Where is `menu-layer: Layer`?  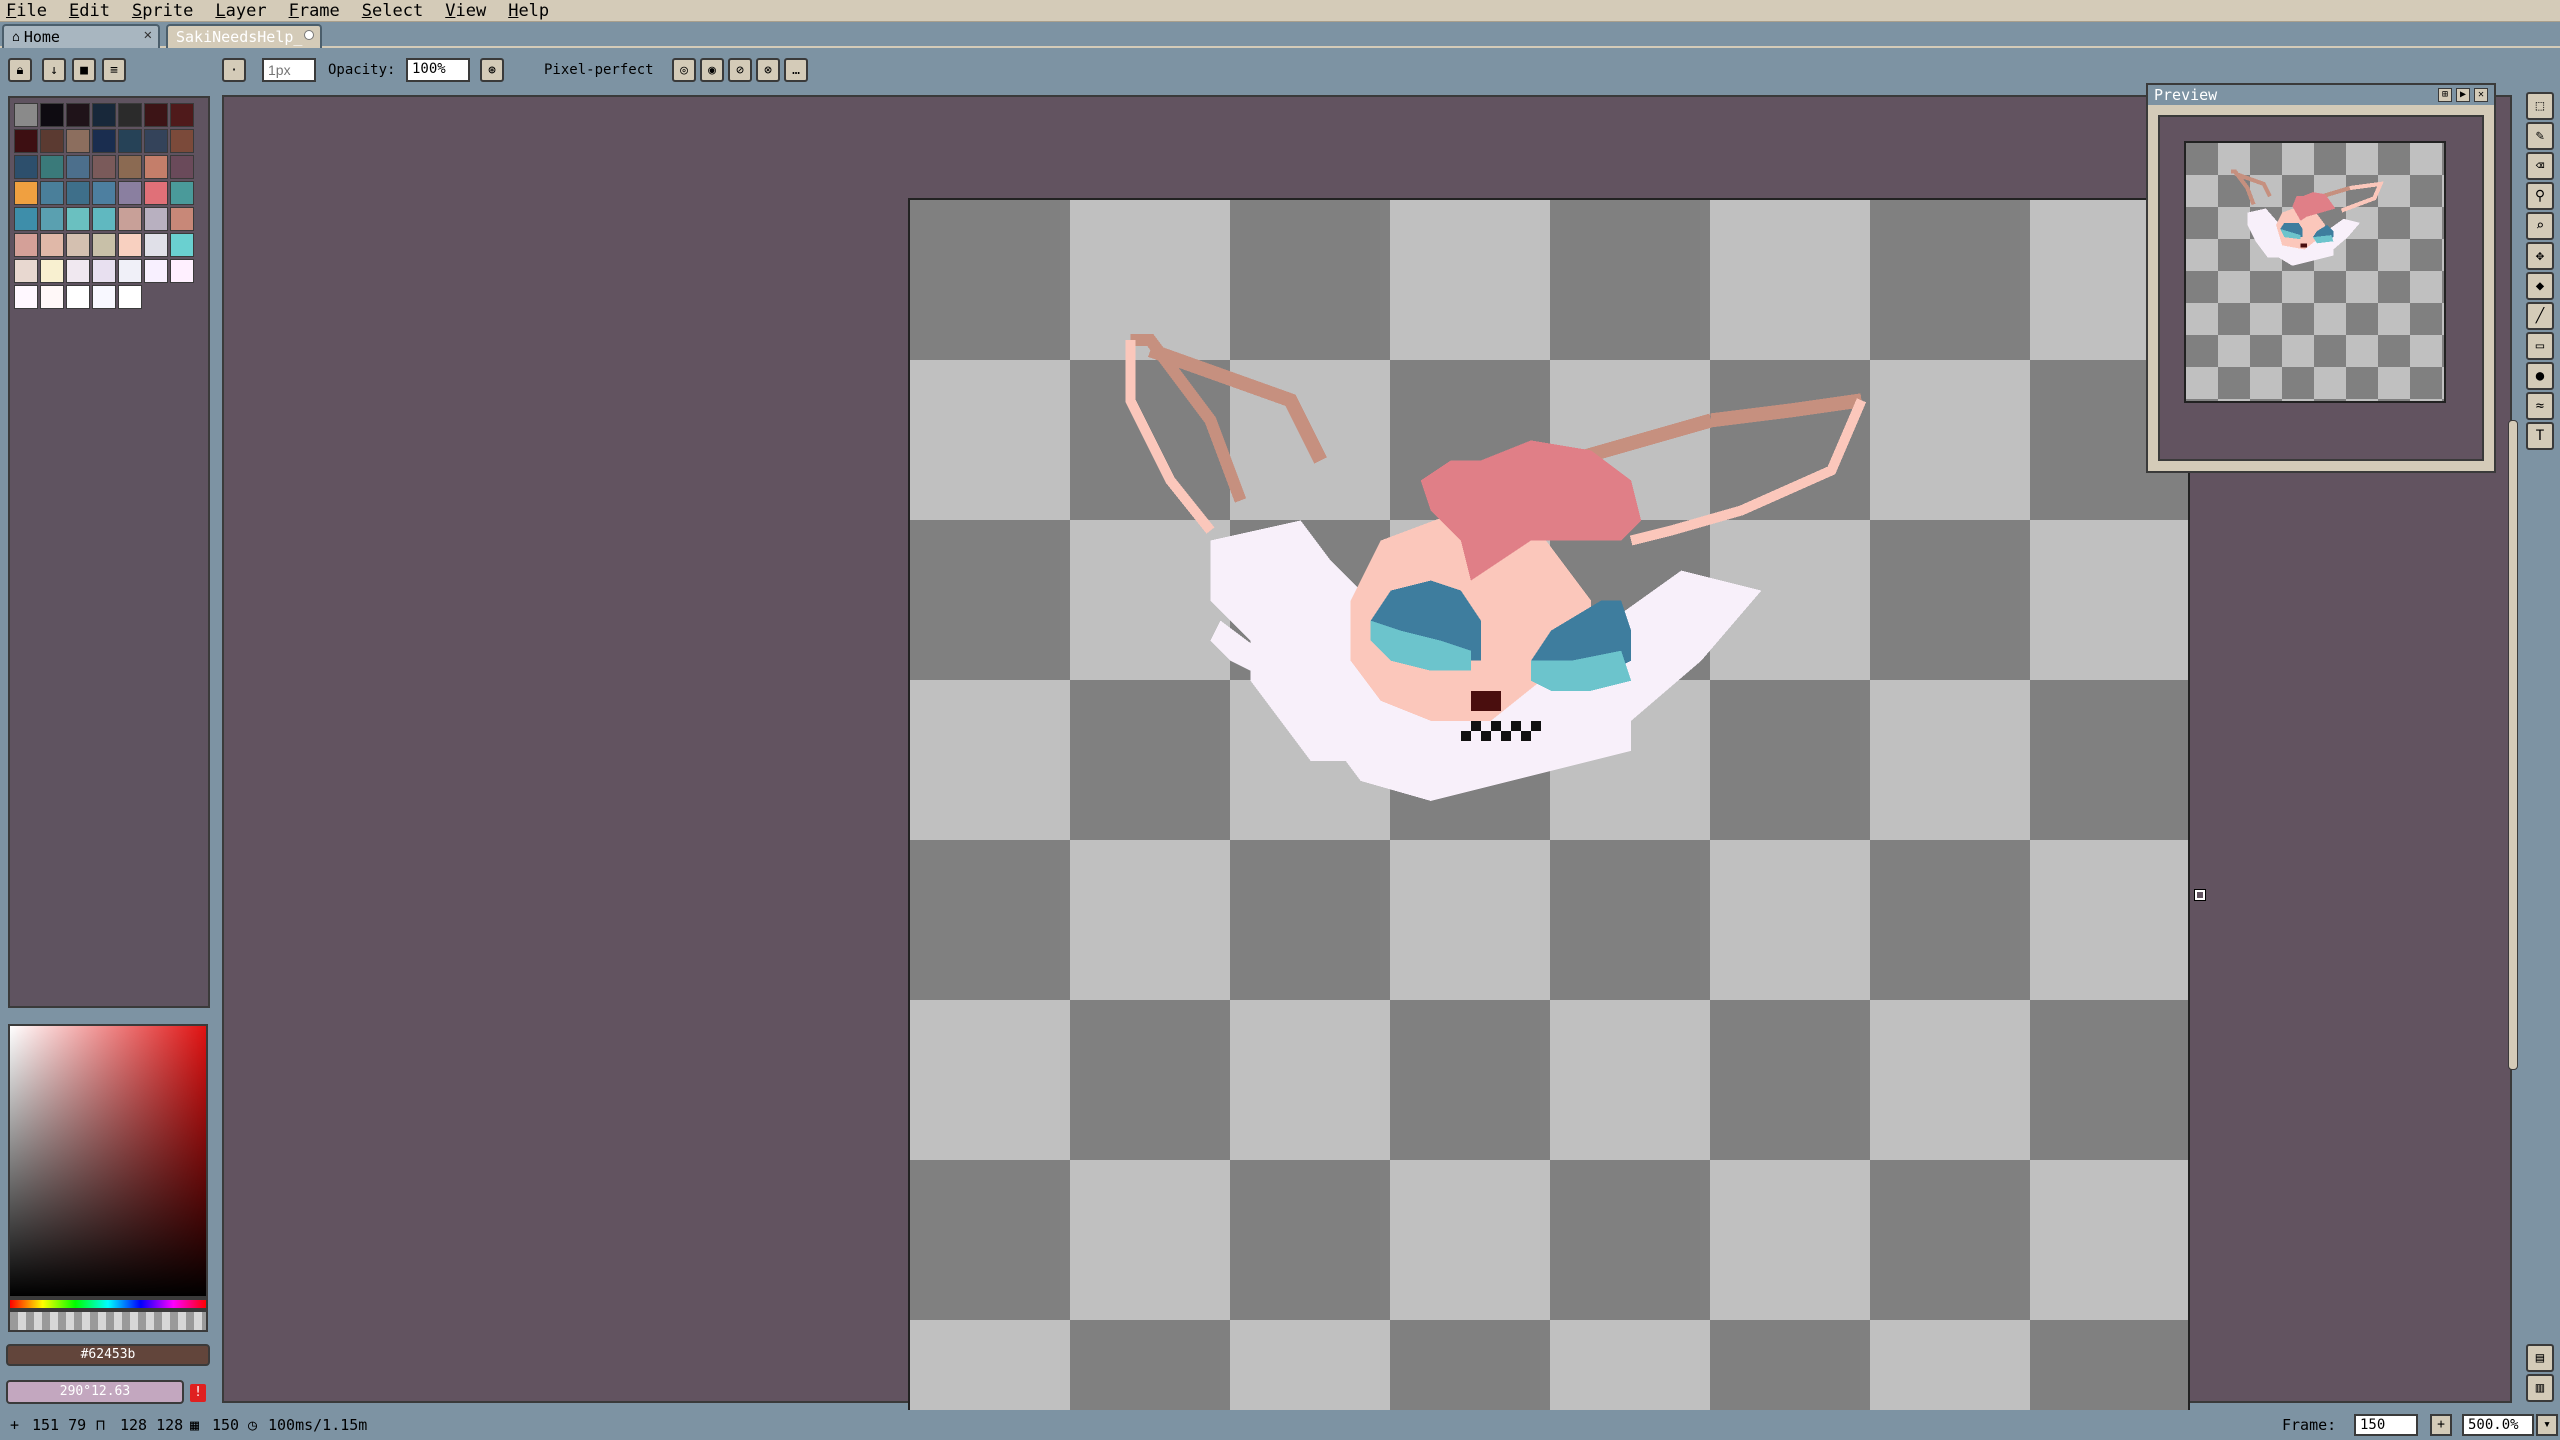 menu-layer: Layer is located at coordinates (240, 11).